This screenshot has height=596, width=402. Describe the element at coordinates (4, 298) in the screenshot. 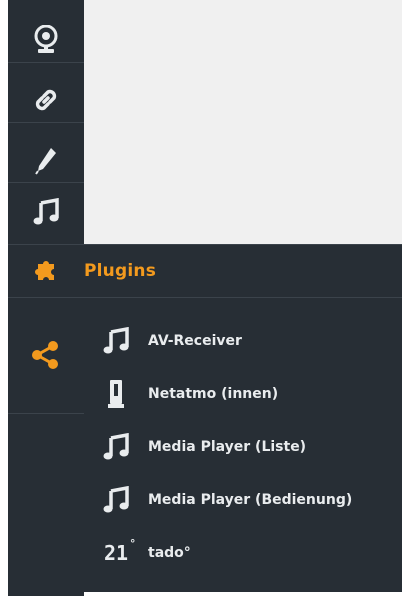

I see `left-edge` at that location.